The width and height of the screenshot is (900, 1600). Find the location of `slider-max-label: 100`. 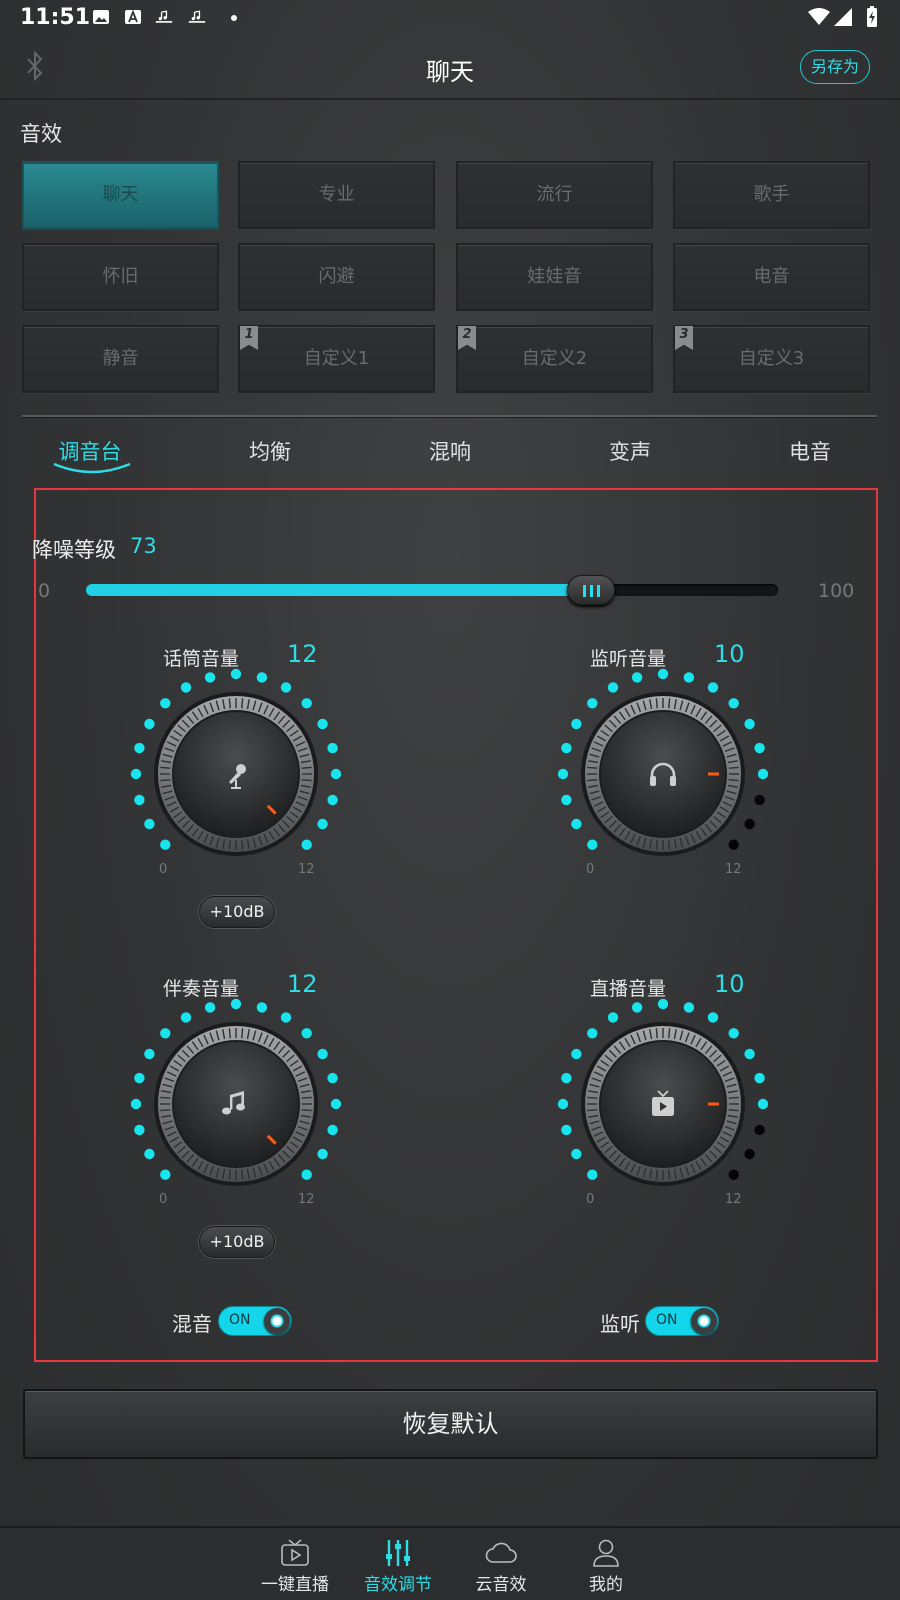

slider-max-label: 100 is located at coordinates (836, 591).